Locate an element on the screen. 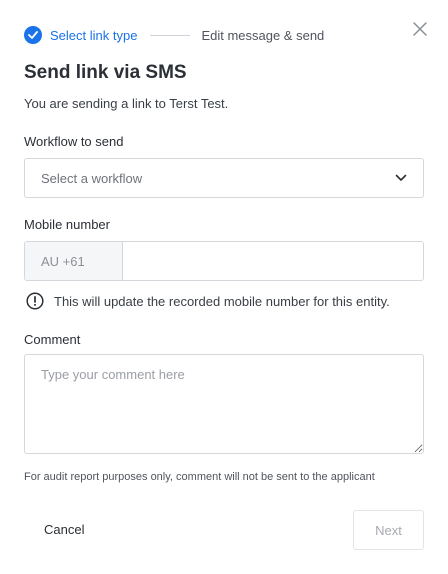 This screenshot has width=448, height=574. next-button: Next is located at coordinates (388, 530).